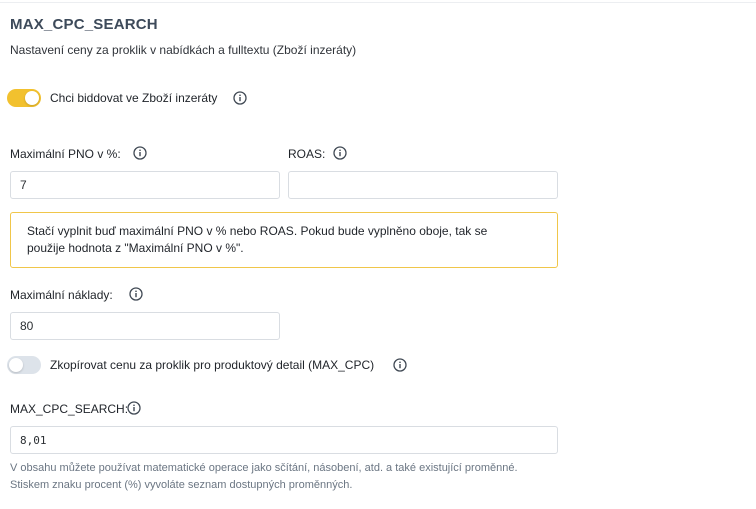 Image resolution: width=756 pixels, height=509 pixels. Describe the element at coordinates (61, 295) in the screenshot. I see `max-cost-label: Maximální náklady:` at that location.